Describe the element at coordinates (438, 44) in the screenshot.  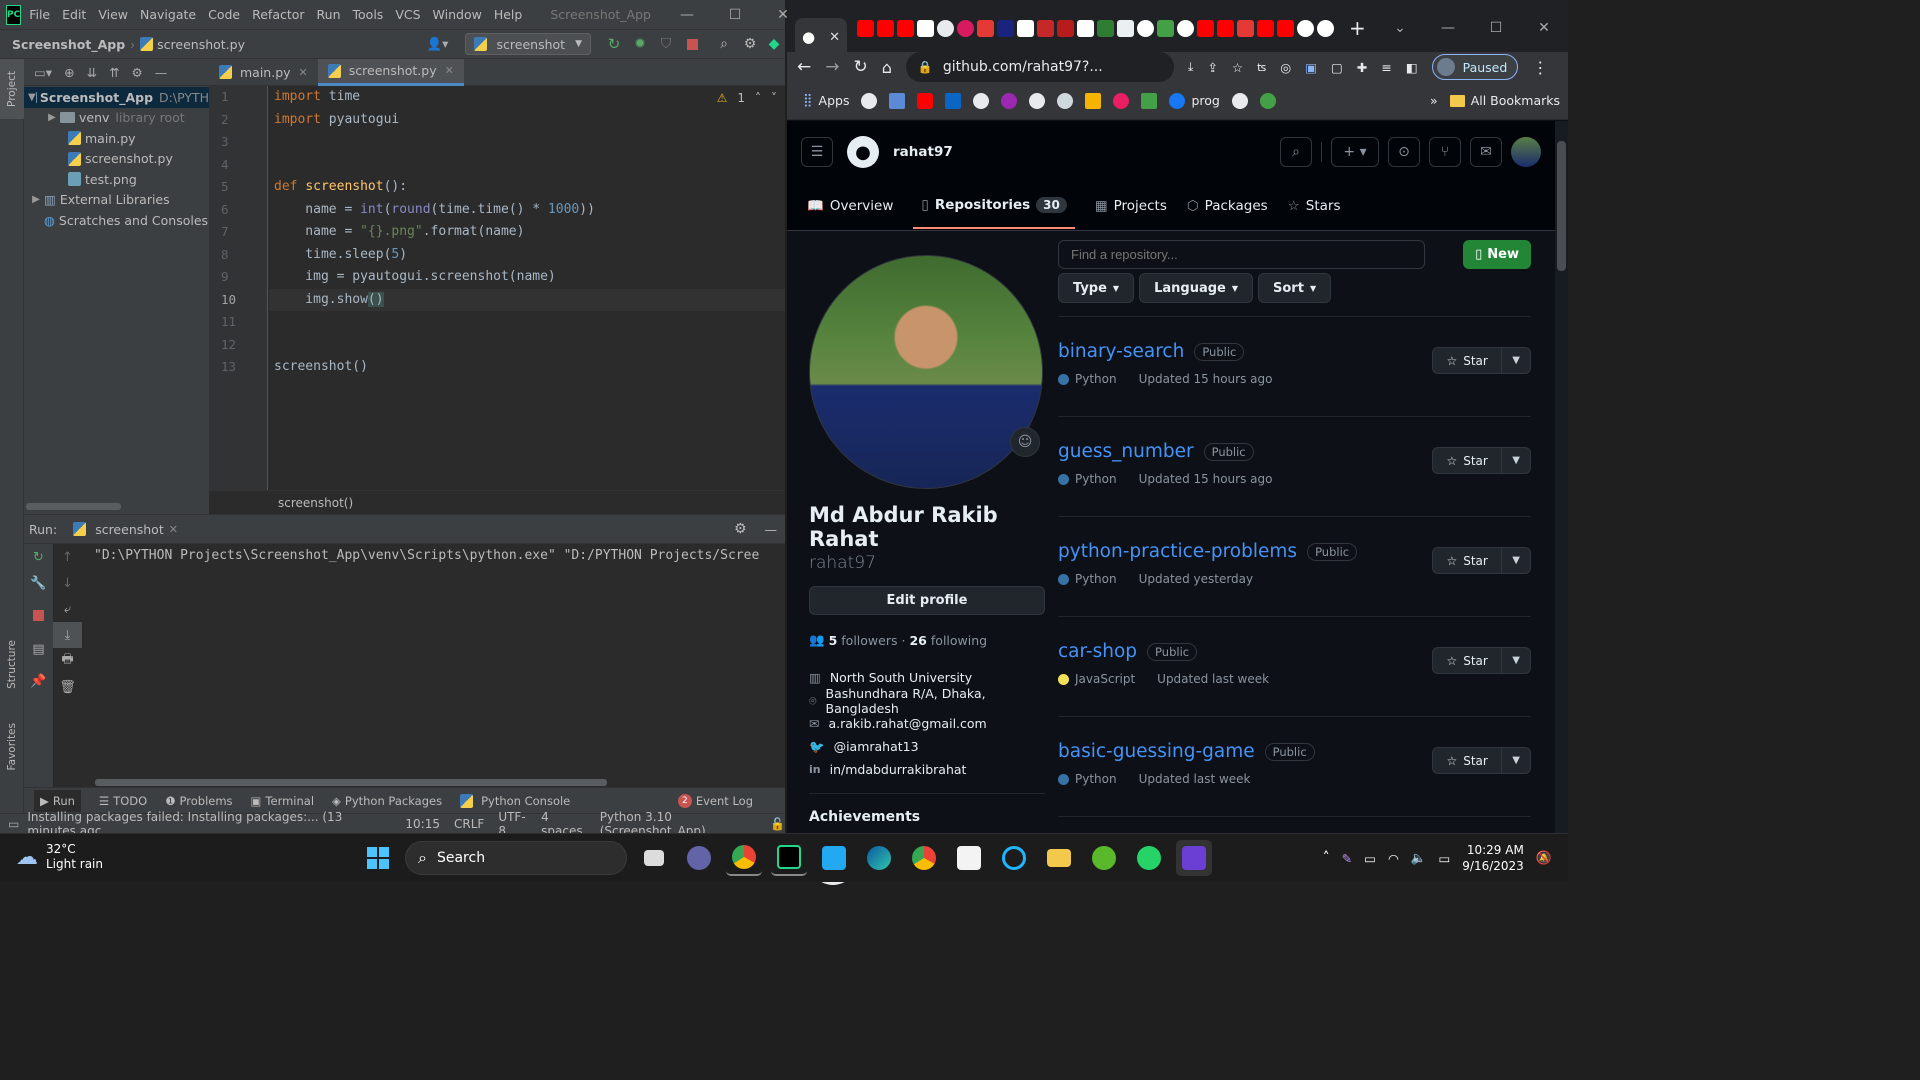
I see `user-icon: 👤▾` at that location.